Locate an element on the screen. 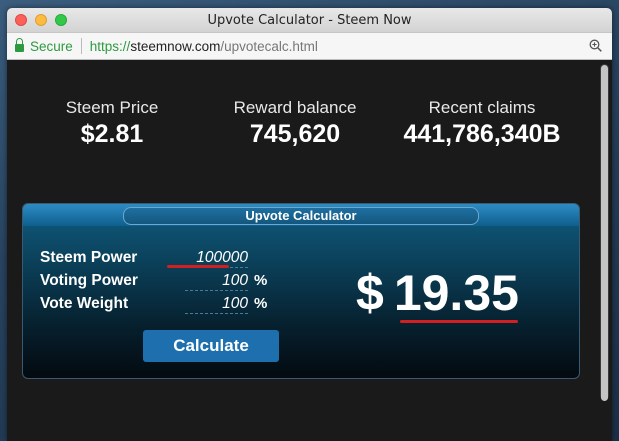 The width and height of the screenshot is (619, 441). result-currency: $ is located at coordinates (370, 293).